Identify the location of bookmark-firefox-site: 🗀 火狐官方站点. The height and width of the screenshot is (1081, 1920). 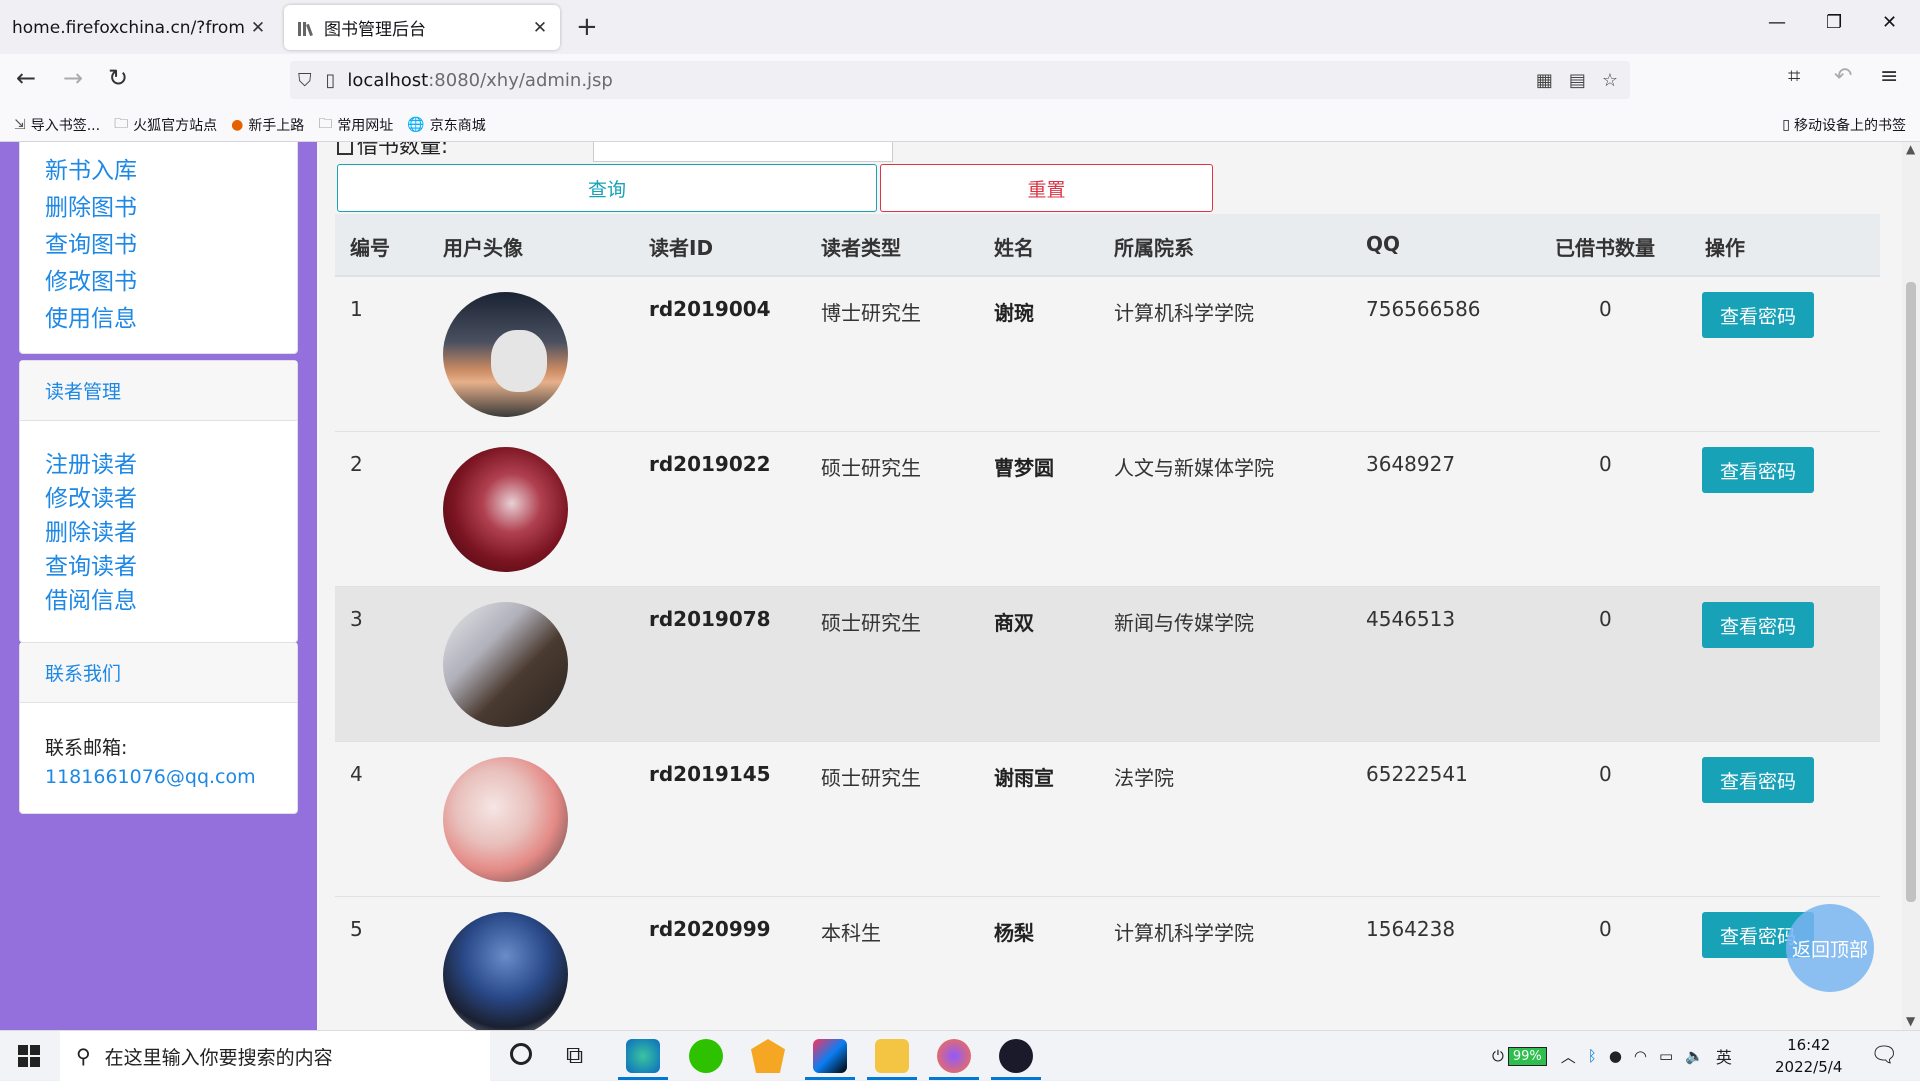
(165, 125).